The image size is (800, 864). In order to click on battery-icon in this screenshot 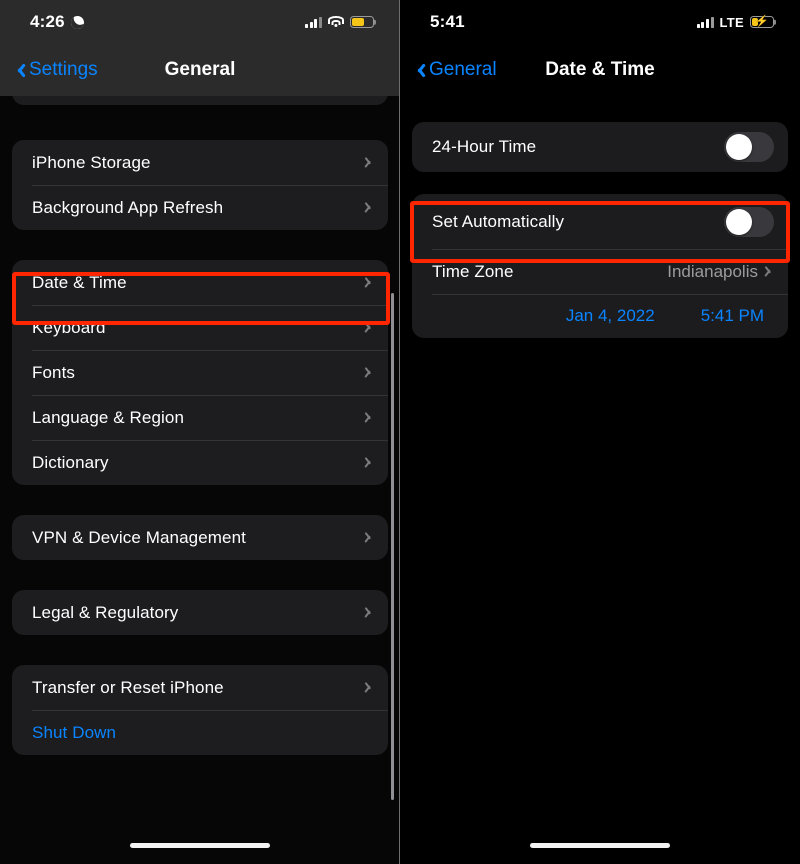, I will do `click(362, 22)`.